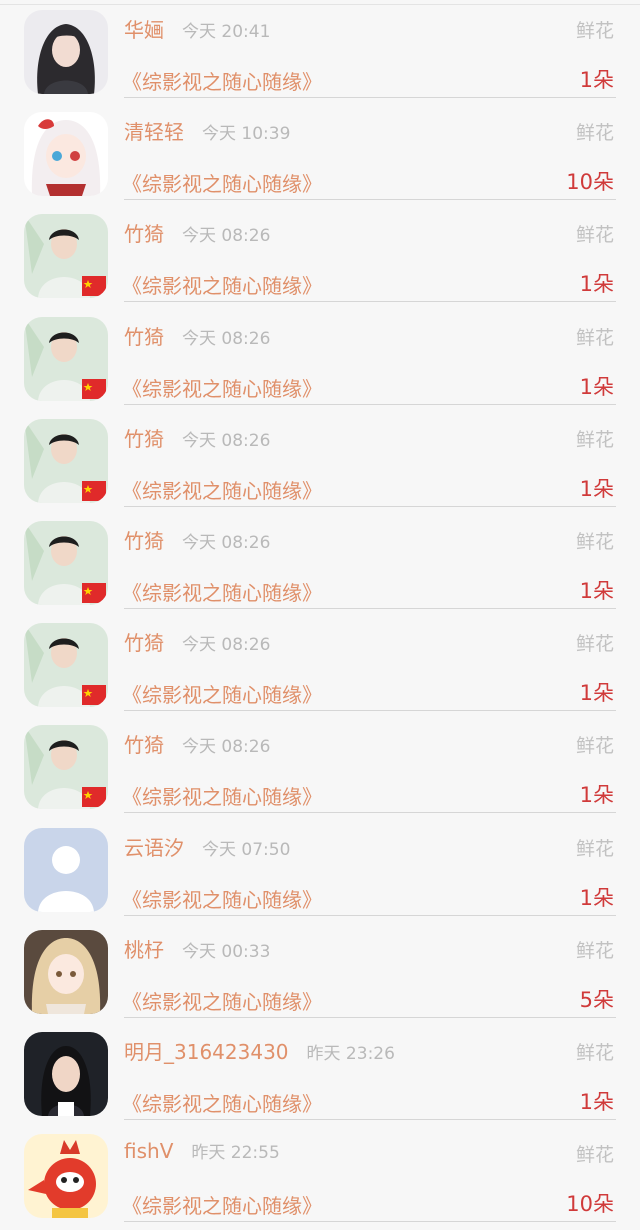 The height and width of the screenshot is (1230, 640). I want to click on username: 华婳, so click(144, 28).